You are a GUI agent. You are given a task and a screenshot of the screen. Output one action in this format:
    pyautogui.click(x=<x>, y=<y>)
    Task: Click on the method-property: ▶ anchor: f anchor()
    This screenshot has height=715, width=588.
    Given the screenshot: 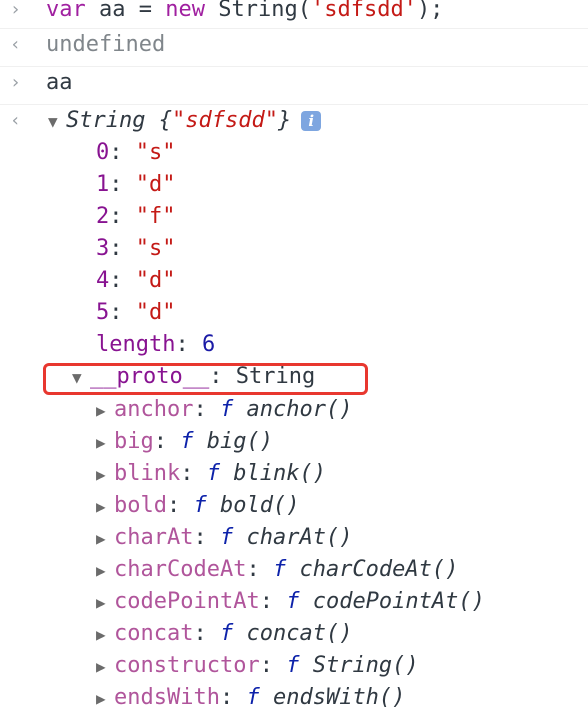 What is the action you would take?
    pyautogui.click(x=224, y=410)
    